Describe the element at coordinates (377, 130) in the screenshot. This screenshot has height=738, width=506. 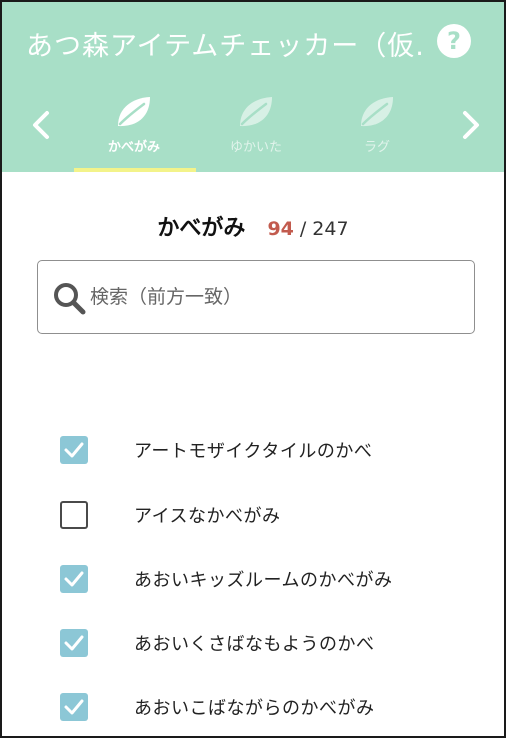
I see `tab-rug: ラグ` at that location.